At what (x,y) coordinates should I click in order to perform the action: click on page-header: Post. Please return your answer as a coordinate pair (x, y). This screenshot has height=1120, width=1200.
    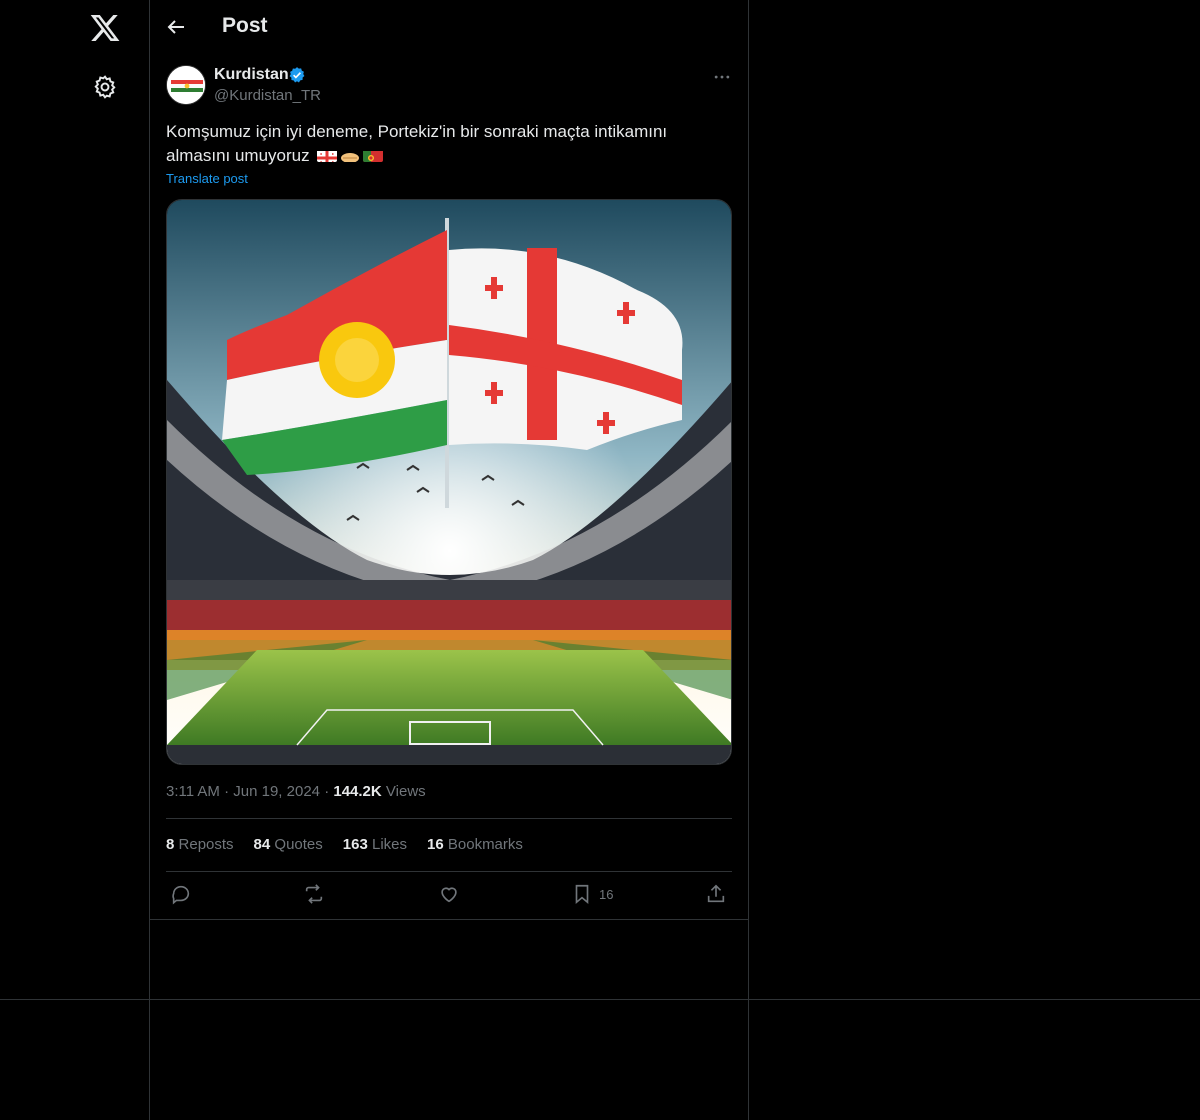
    Looking at the image, I should click on (449, 27).